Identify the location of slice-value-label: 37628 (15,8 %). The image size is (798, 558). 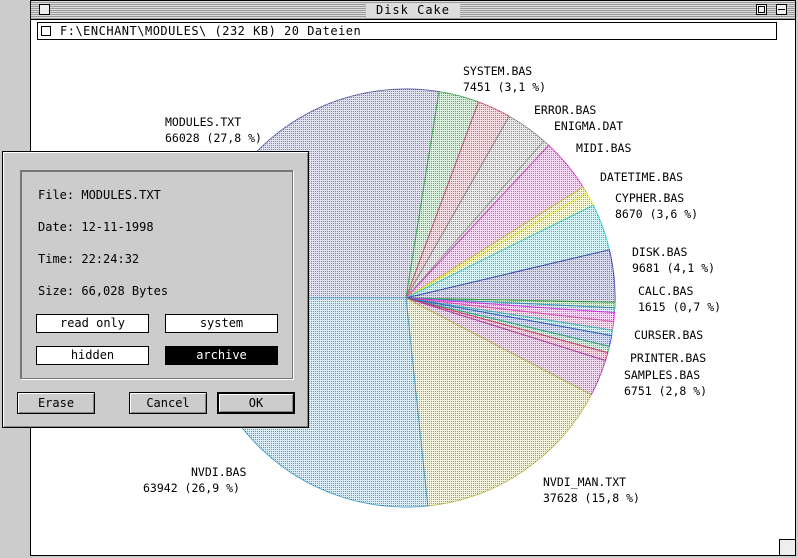
(591, 498).